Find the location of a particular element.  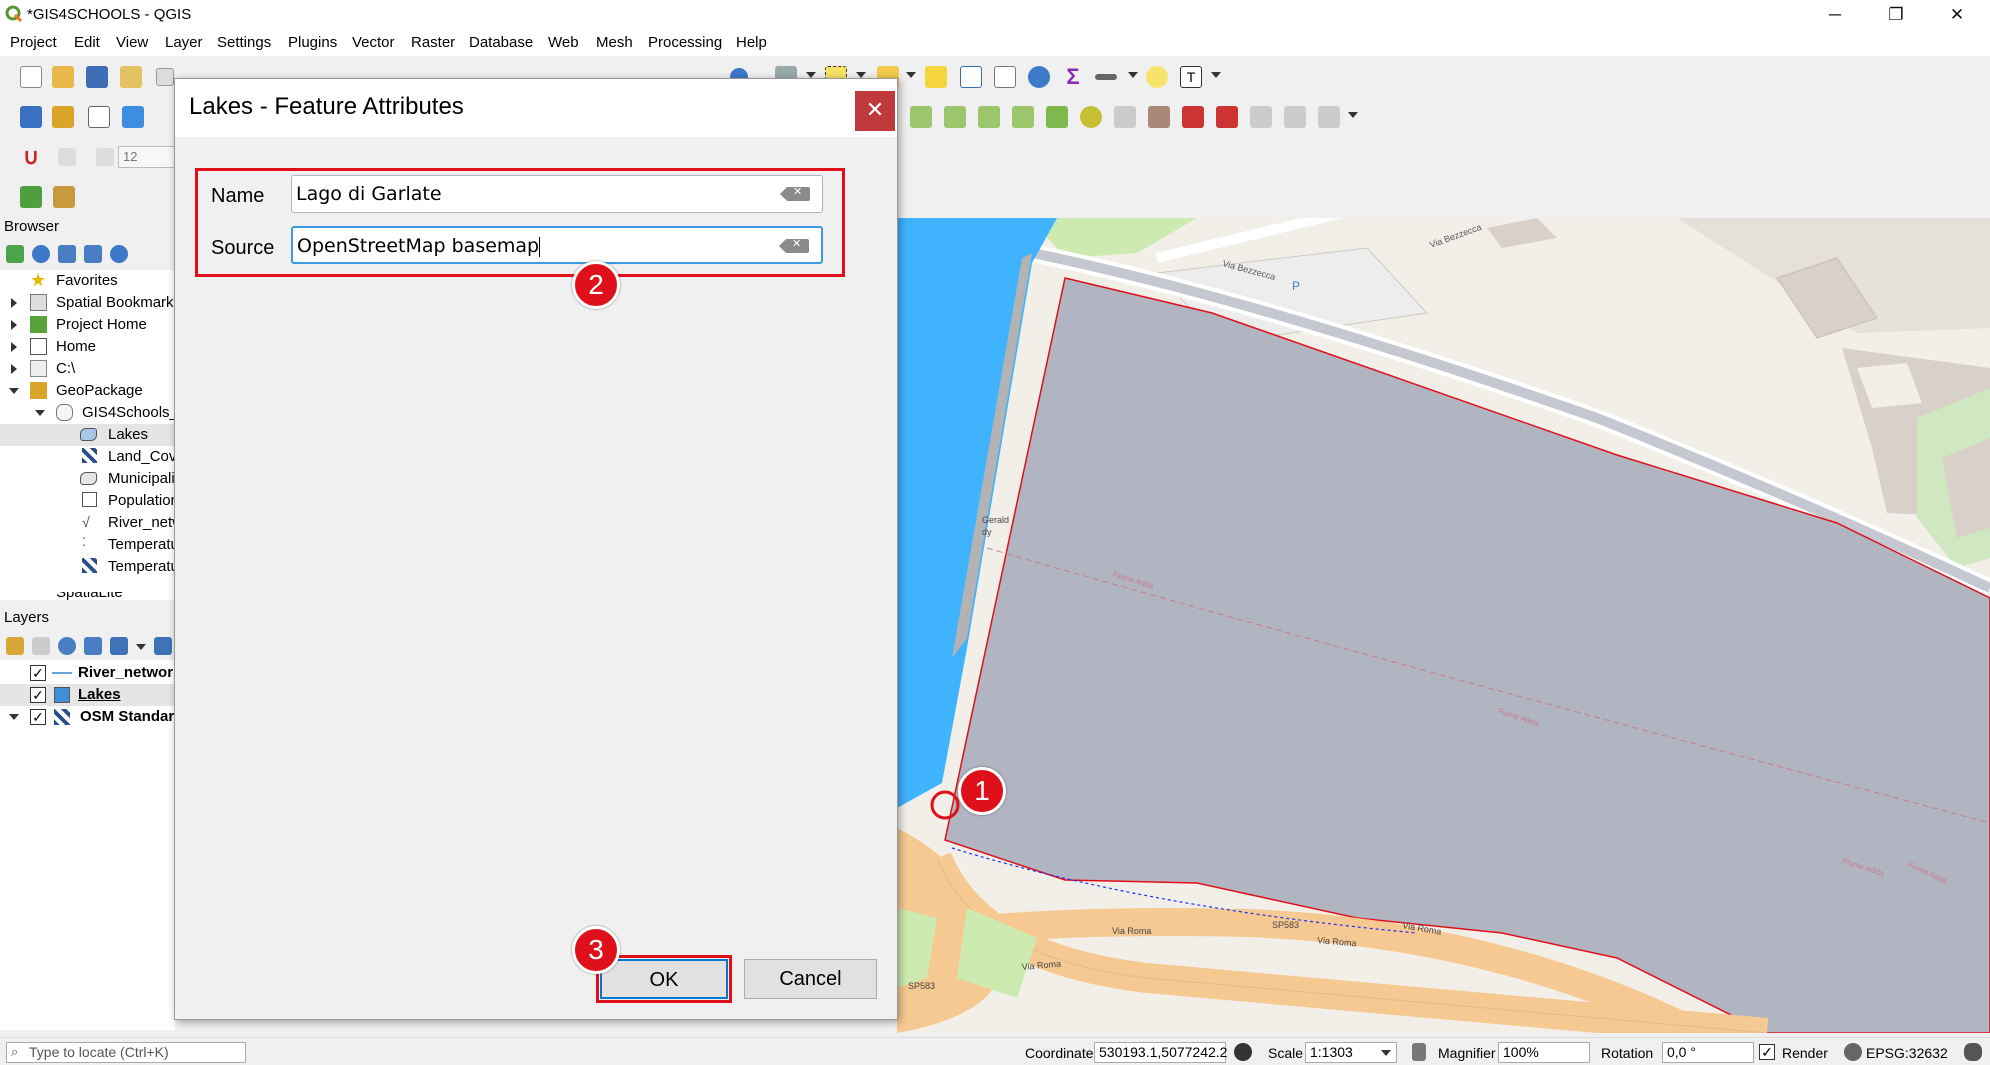

crs-button: EPSG:32632 is located at coordinates (1907, 1053).